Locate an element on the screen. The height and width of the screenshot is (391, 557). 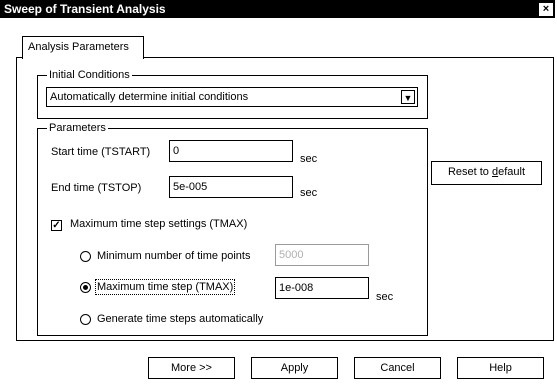
radio-min-points is located at coordinates (85, 256).